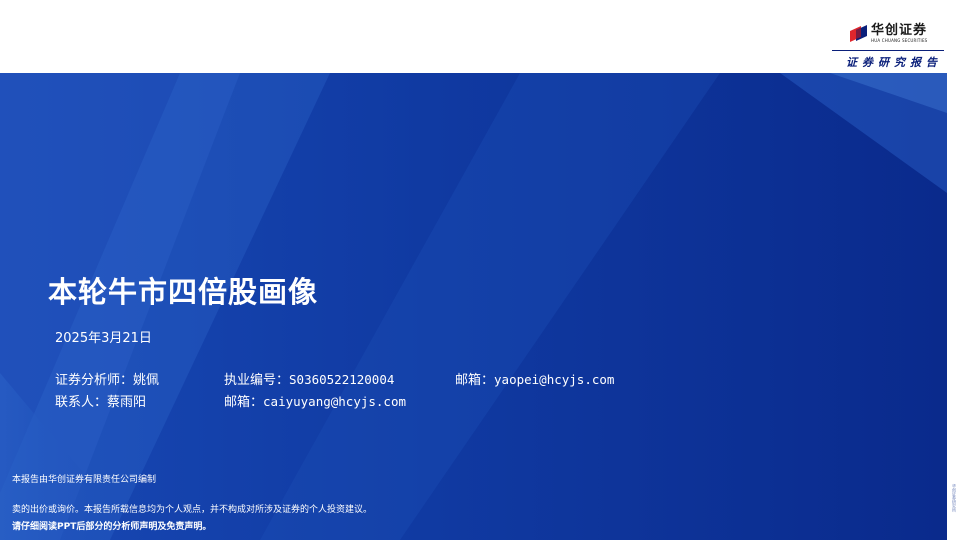 Image resolution: width=960 pixels, height=540 pixels. What do you see at coordinates (84, 480) in the screenshot?
I see `compiled-by-note: 本报告由华创证券有限责任公司编制` at bounding box center [84, 480].